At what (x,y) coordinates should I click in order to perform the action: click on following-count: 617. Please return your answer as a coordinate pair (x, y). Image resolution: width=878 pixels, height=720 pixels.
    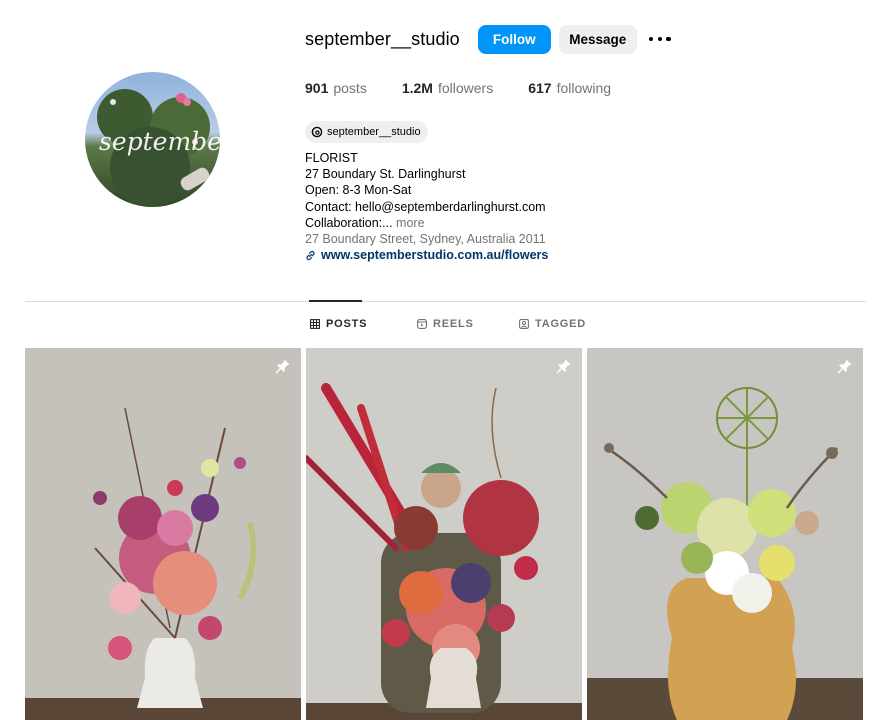
    Looking at the image, I should click on (540, 88).